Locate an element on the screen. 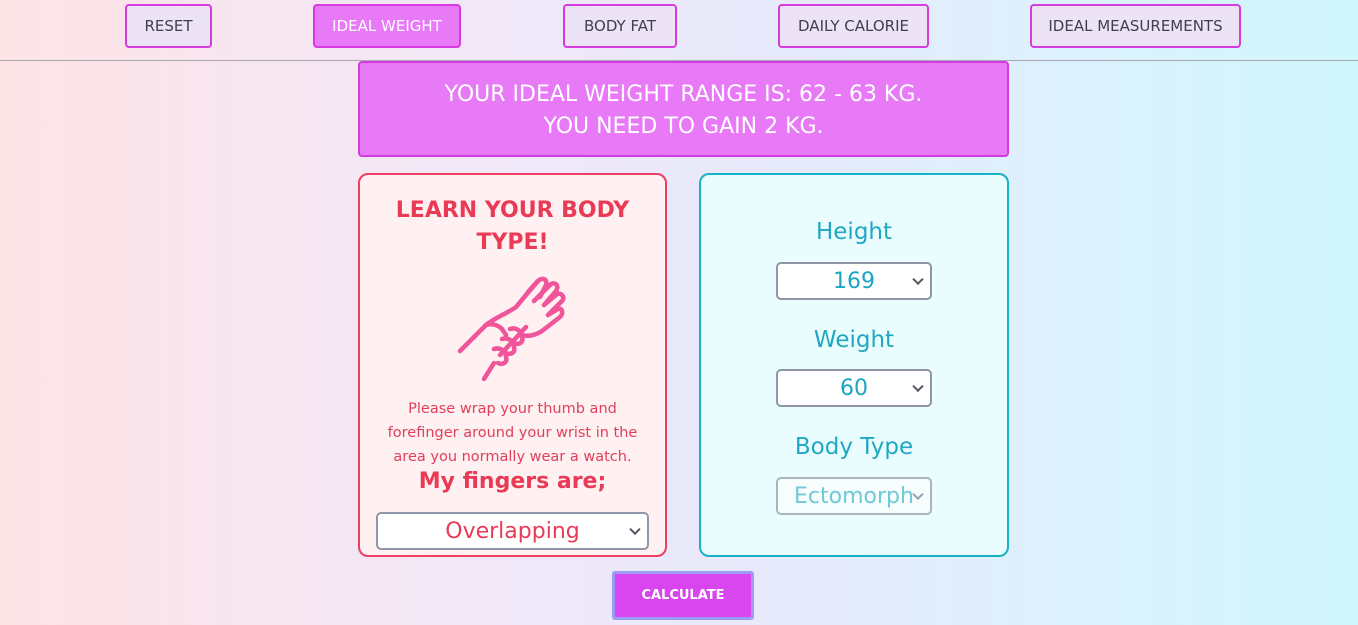  result-gain-text: YOU NEED TO GAIN 2 KG. is located at coordinates (683, 126).